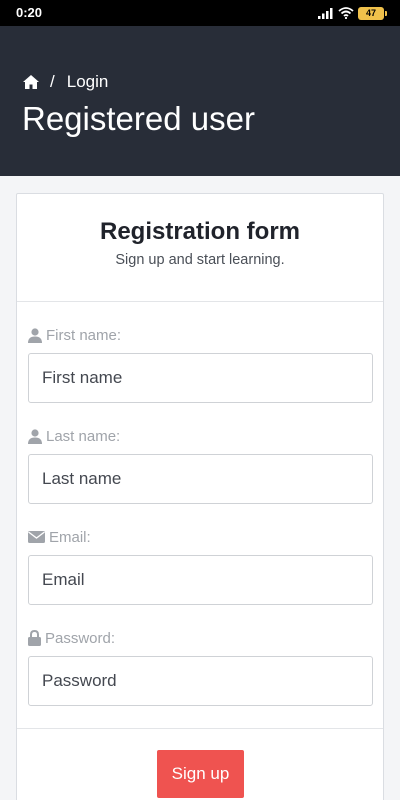 This screenshot has width=400, height=800. I want to click on signup-button: Sign up, so click(200, 774).